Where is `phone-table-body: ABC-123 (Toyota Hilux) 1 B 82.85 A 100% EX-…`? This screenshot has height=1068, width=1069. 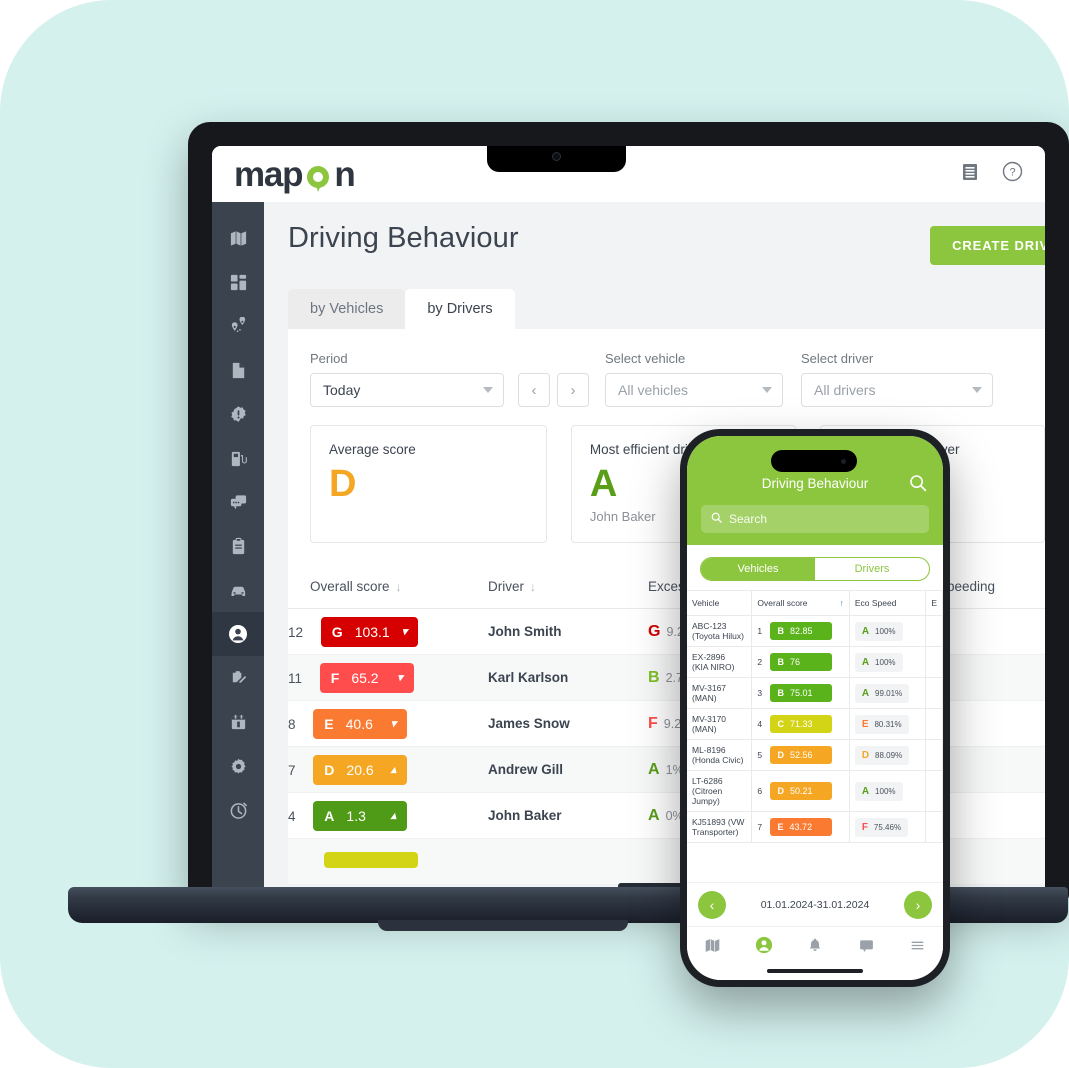
phone-table-body: ABC-123 (Toyota Hilux) 1 B 82.85 A 100% EX-… is located at coordinates (815, 729).